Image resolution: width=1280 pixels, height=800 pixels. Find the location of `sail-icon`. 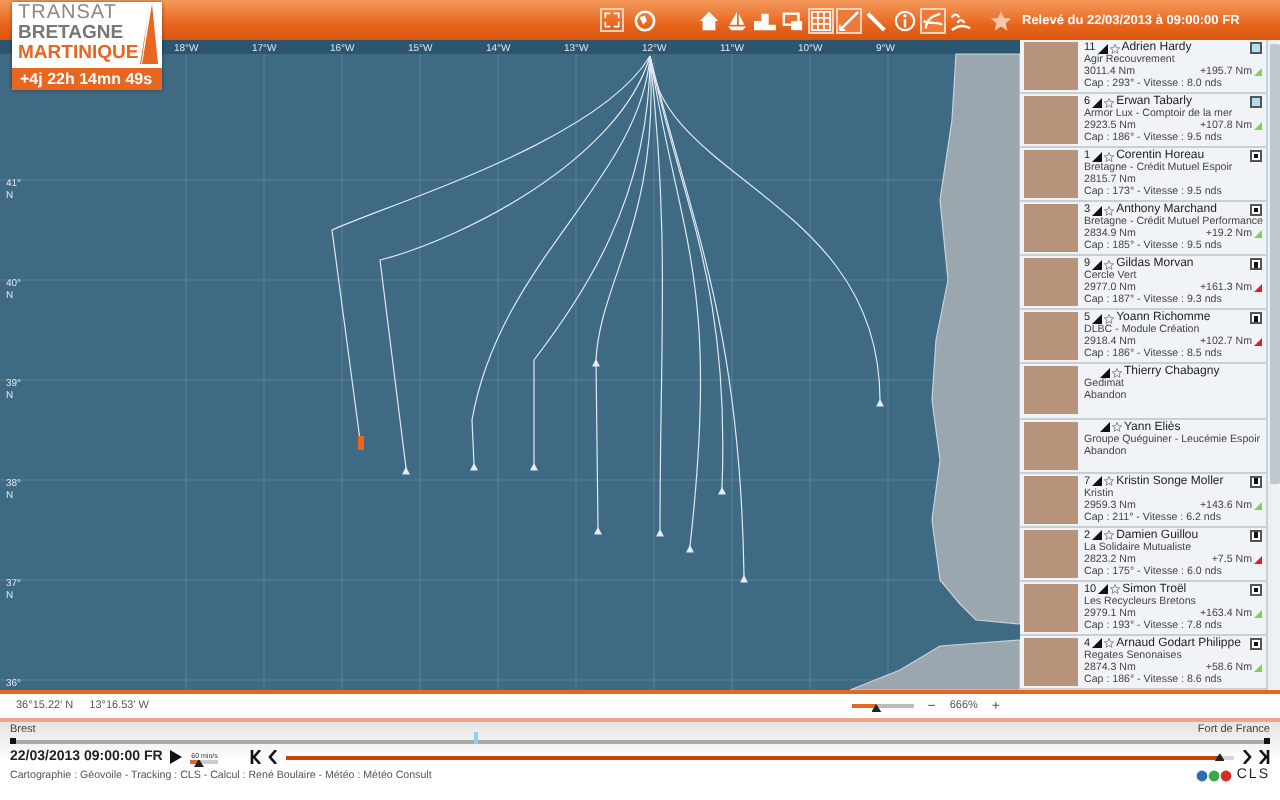

sail-icon is located at coordinates (149, 34).